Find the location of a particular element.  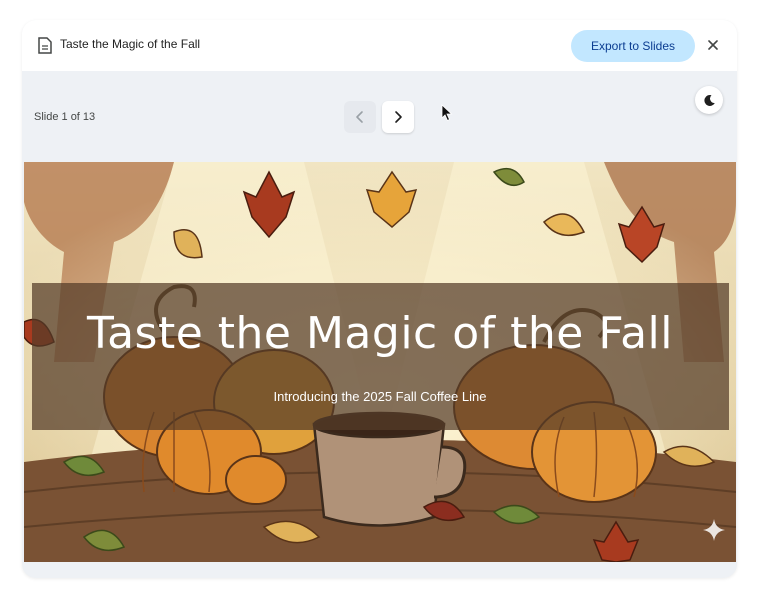

dark-mode-toggle is located at coordinates (709, 100).